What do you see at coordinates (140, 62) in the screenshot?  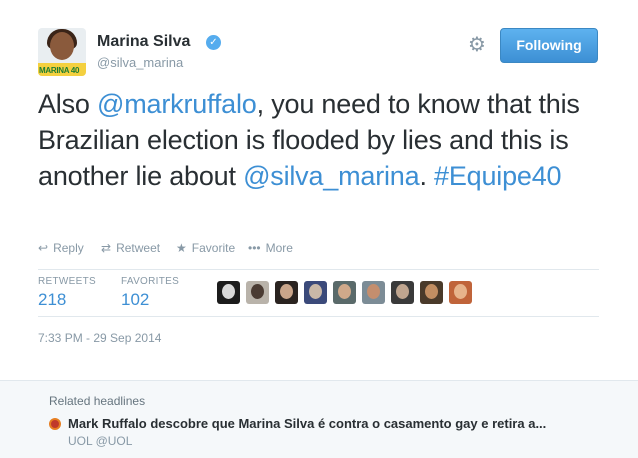 I see `author-handle: @silva_marina` at bounding box center [140, 62].